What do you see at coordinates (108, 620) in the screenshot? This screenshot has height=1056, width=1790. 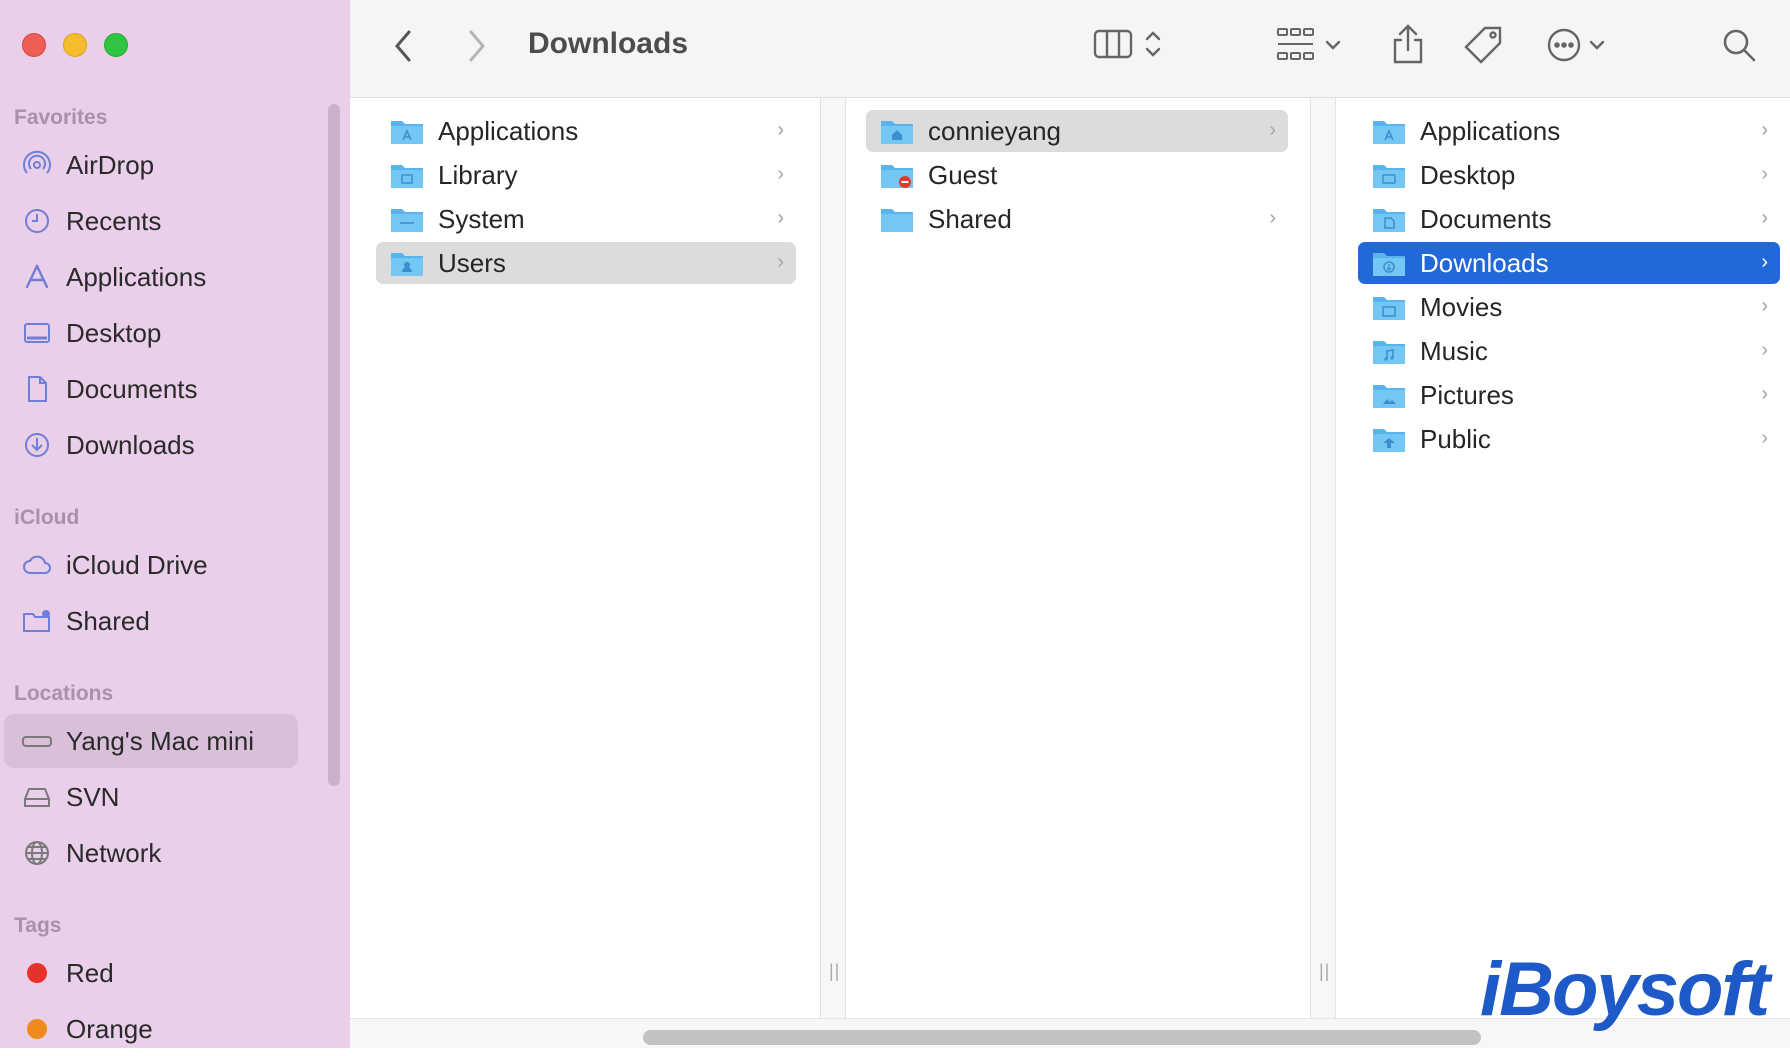 I see `sidebar-item-label: Shared` at bounding box center [108, 620].